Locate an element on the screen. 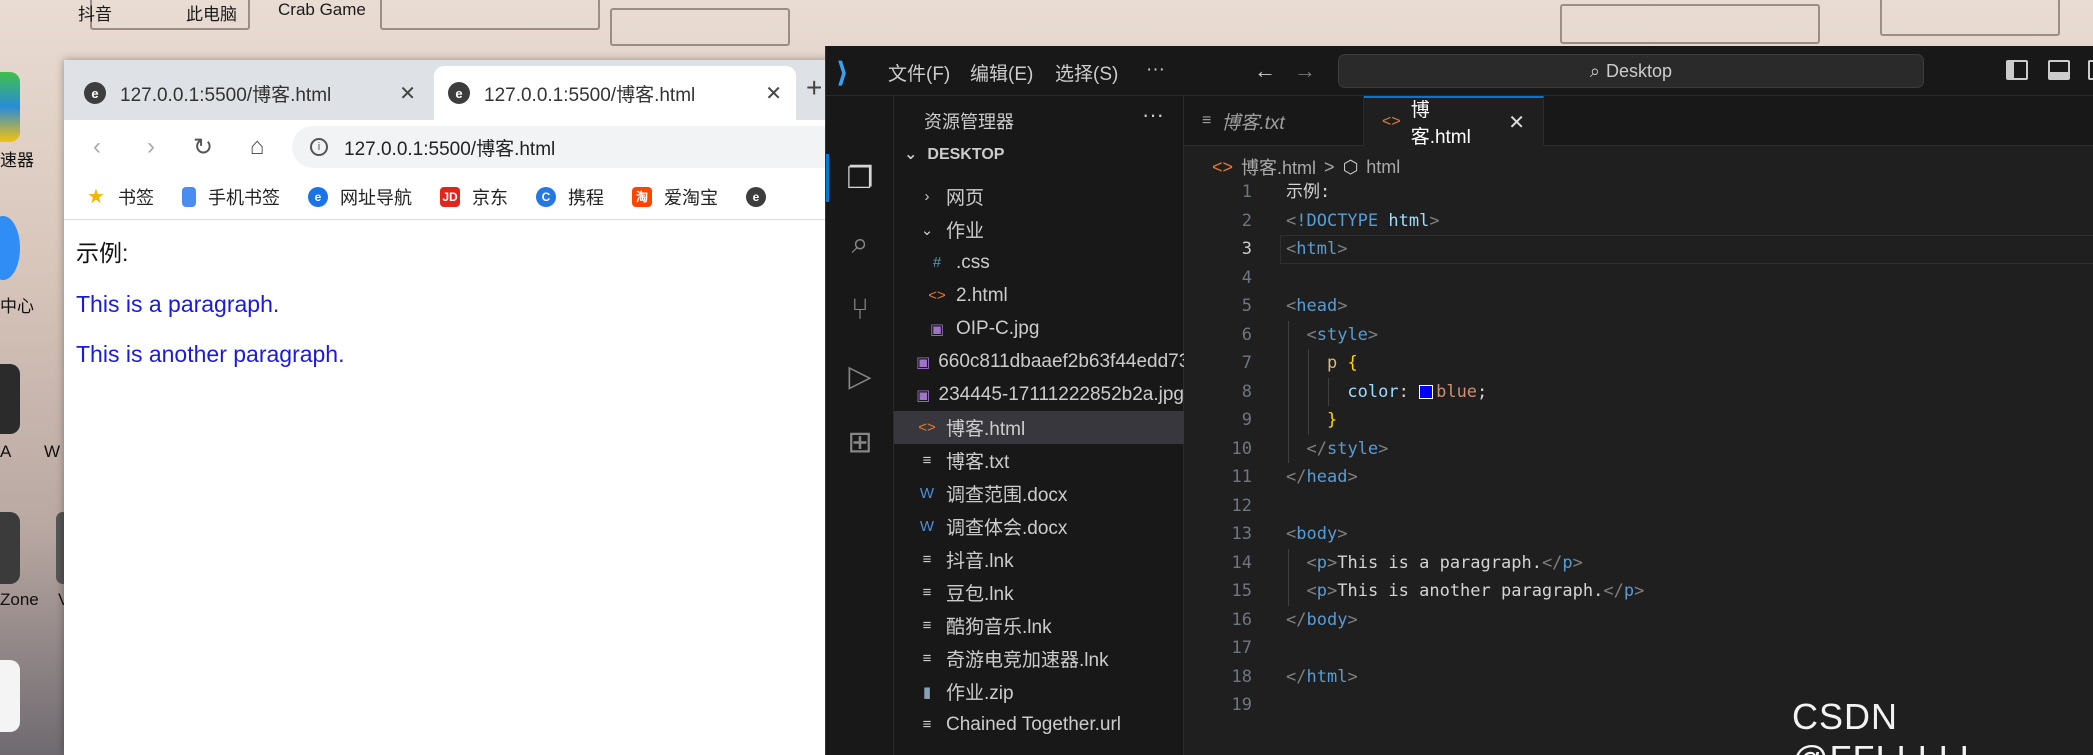  explorer-item: <> 2.html is located at coordinates (1039, 295).